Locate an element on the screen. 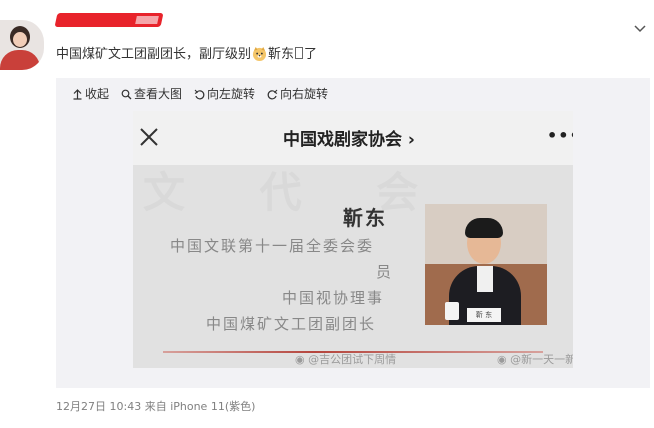 Image resolution: width=654 pixels, height=428 pixels. avatar is located at coordinates (22, 45).